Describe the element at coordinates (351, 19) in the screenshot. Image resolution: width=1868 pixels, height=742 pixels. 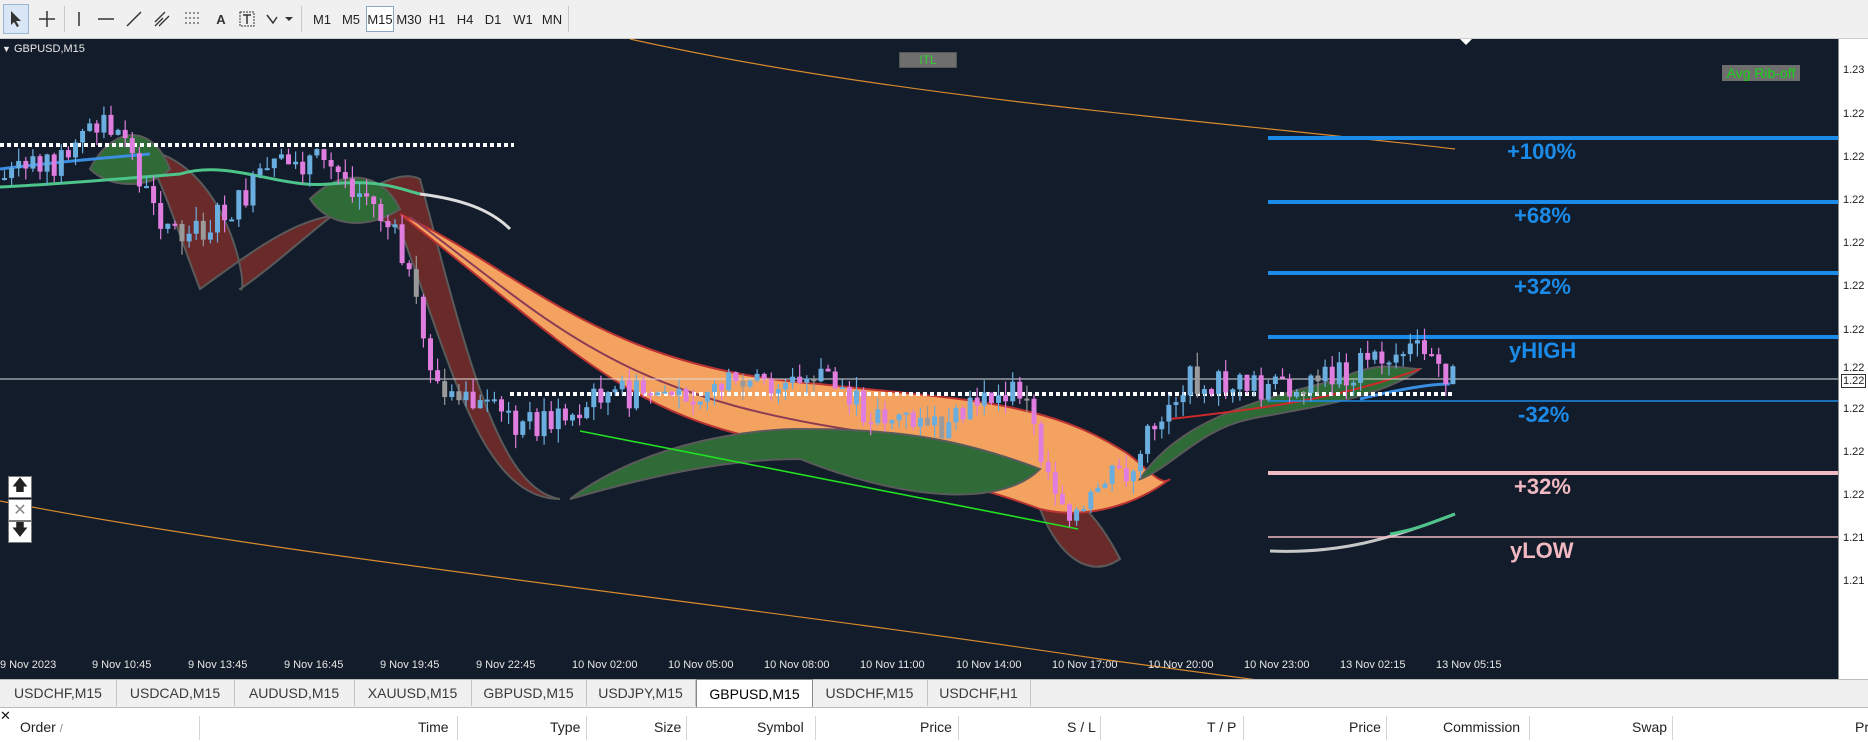
I see `tf-m5: M5` at that location.